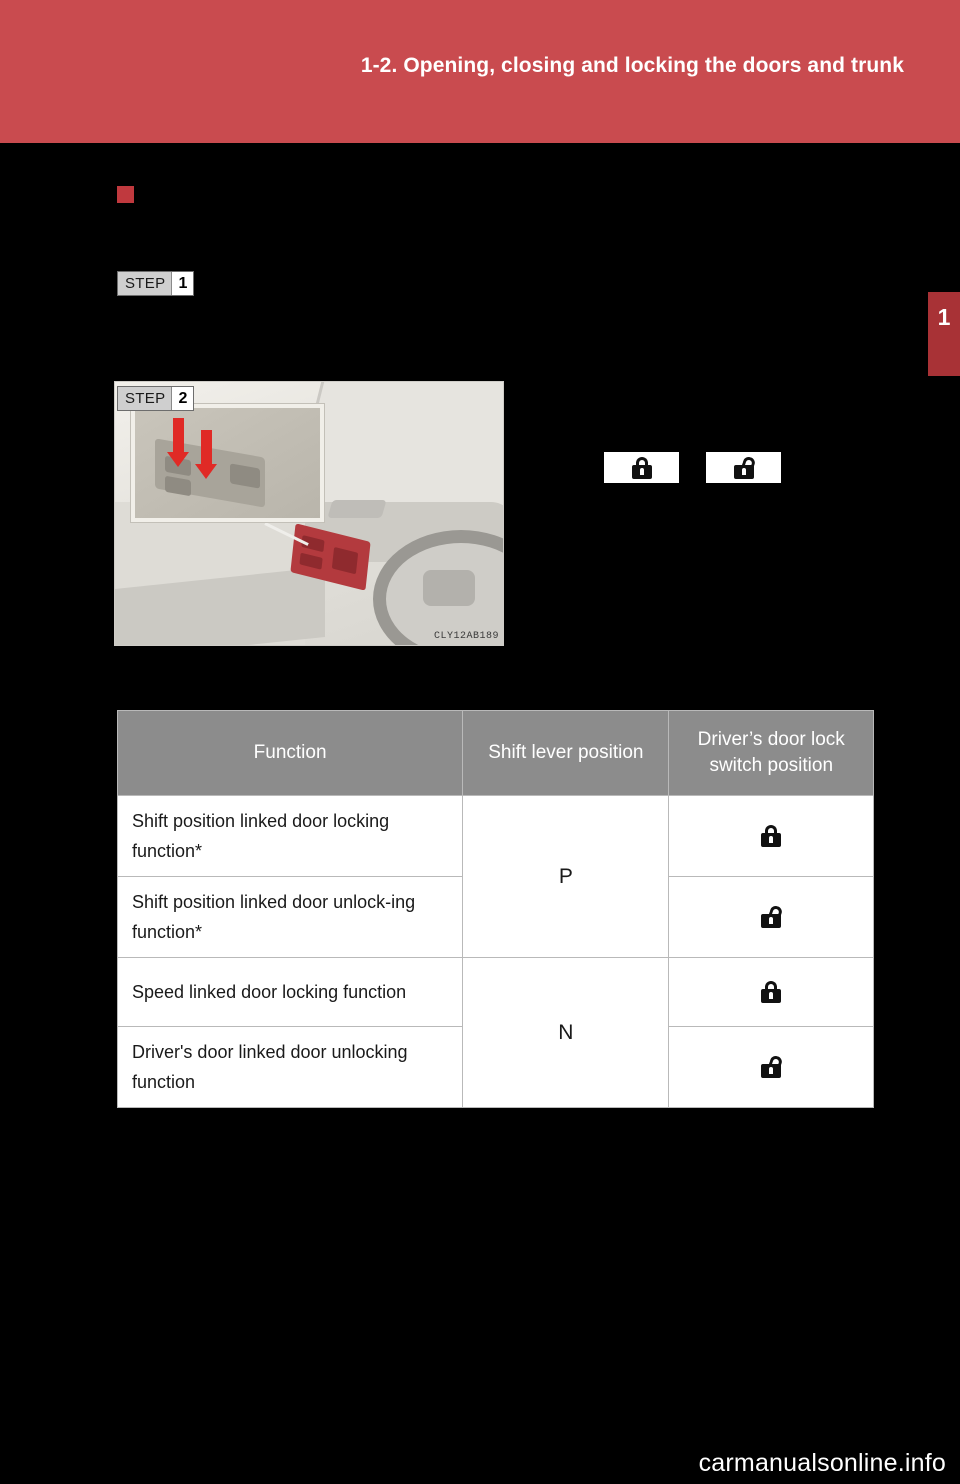 The height and width of the screenshot is (1484, 960). What do you see at coordinates (944, 317) in the screenshot?
I see `chapter-number: 1` at bounding box center [944, 317].